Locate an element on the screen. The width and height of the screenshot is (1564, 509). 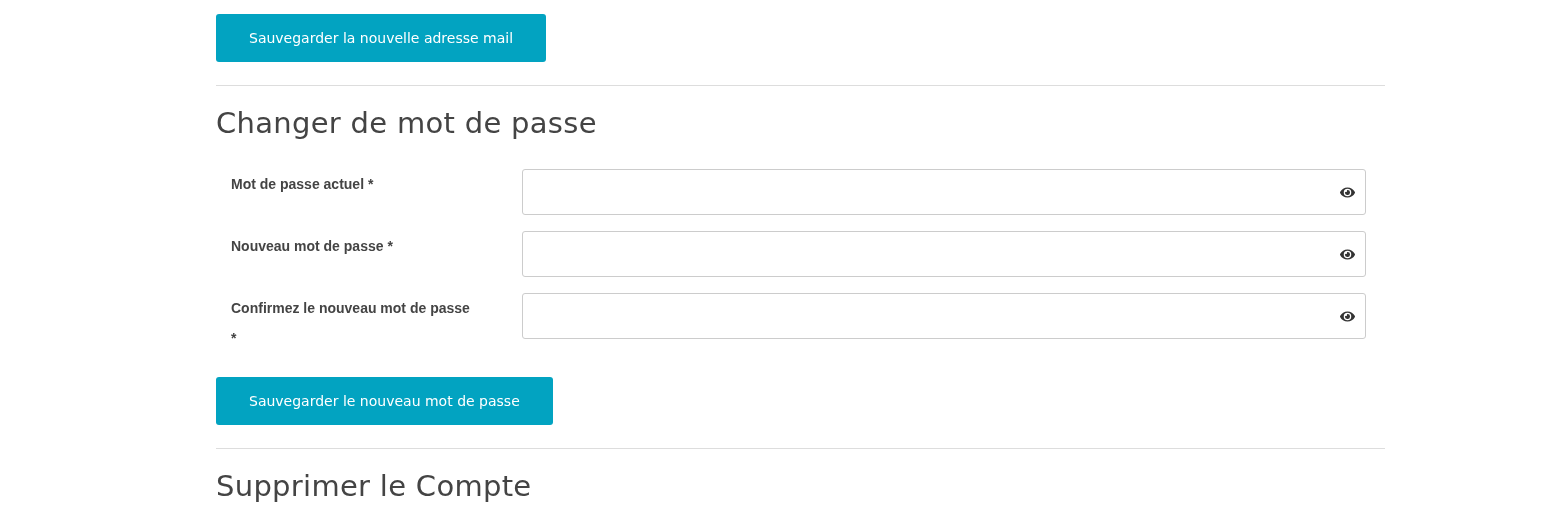
save-email-button: Sauvegarder la nouvelle adresse mail is located at coordinates (381, 38).